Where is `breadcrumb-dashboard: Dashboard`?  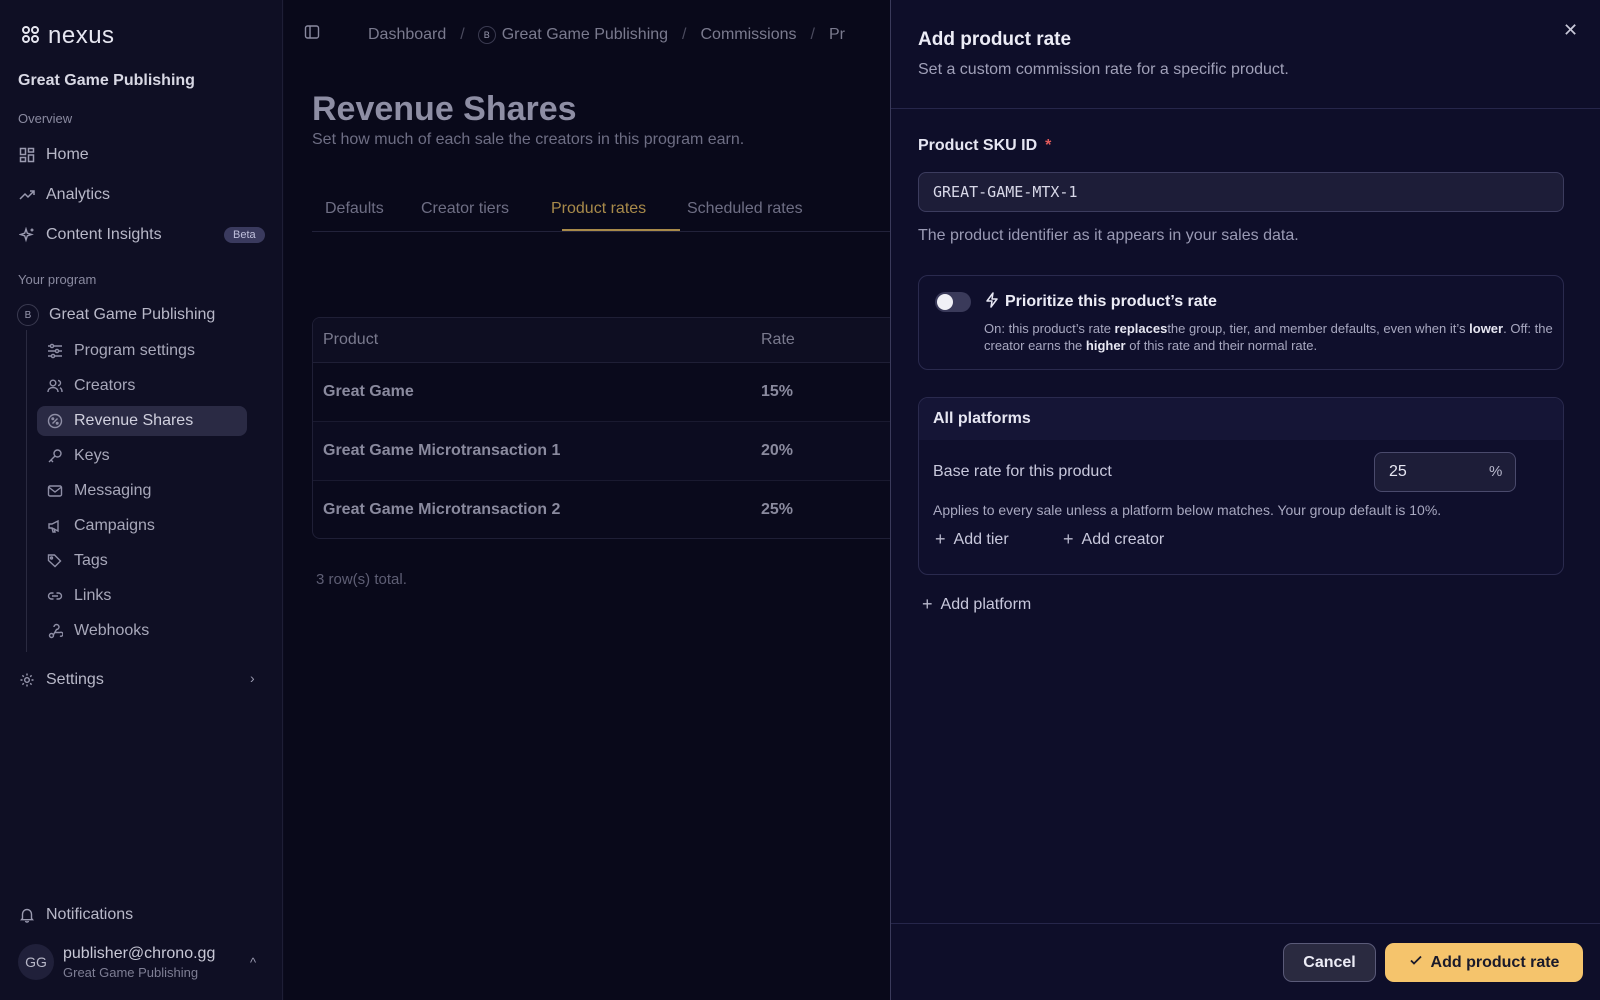
breadcrumb-dashboard: Dashboard is located at coordinates (407, 35).